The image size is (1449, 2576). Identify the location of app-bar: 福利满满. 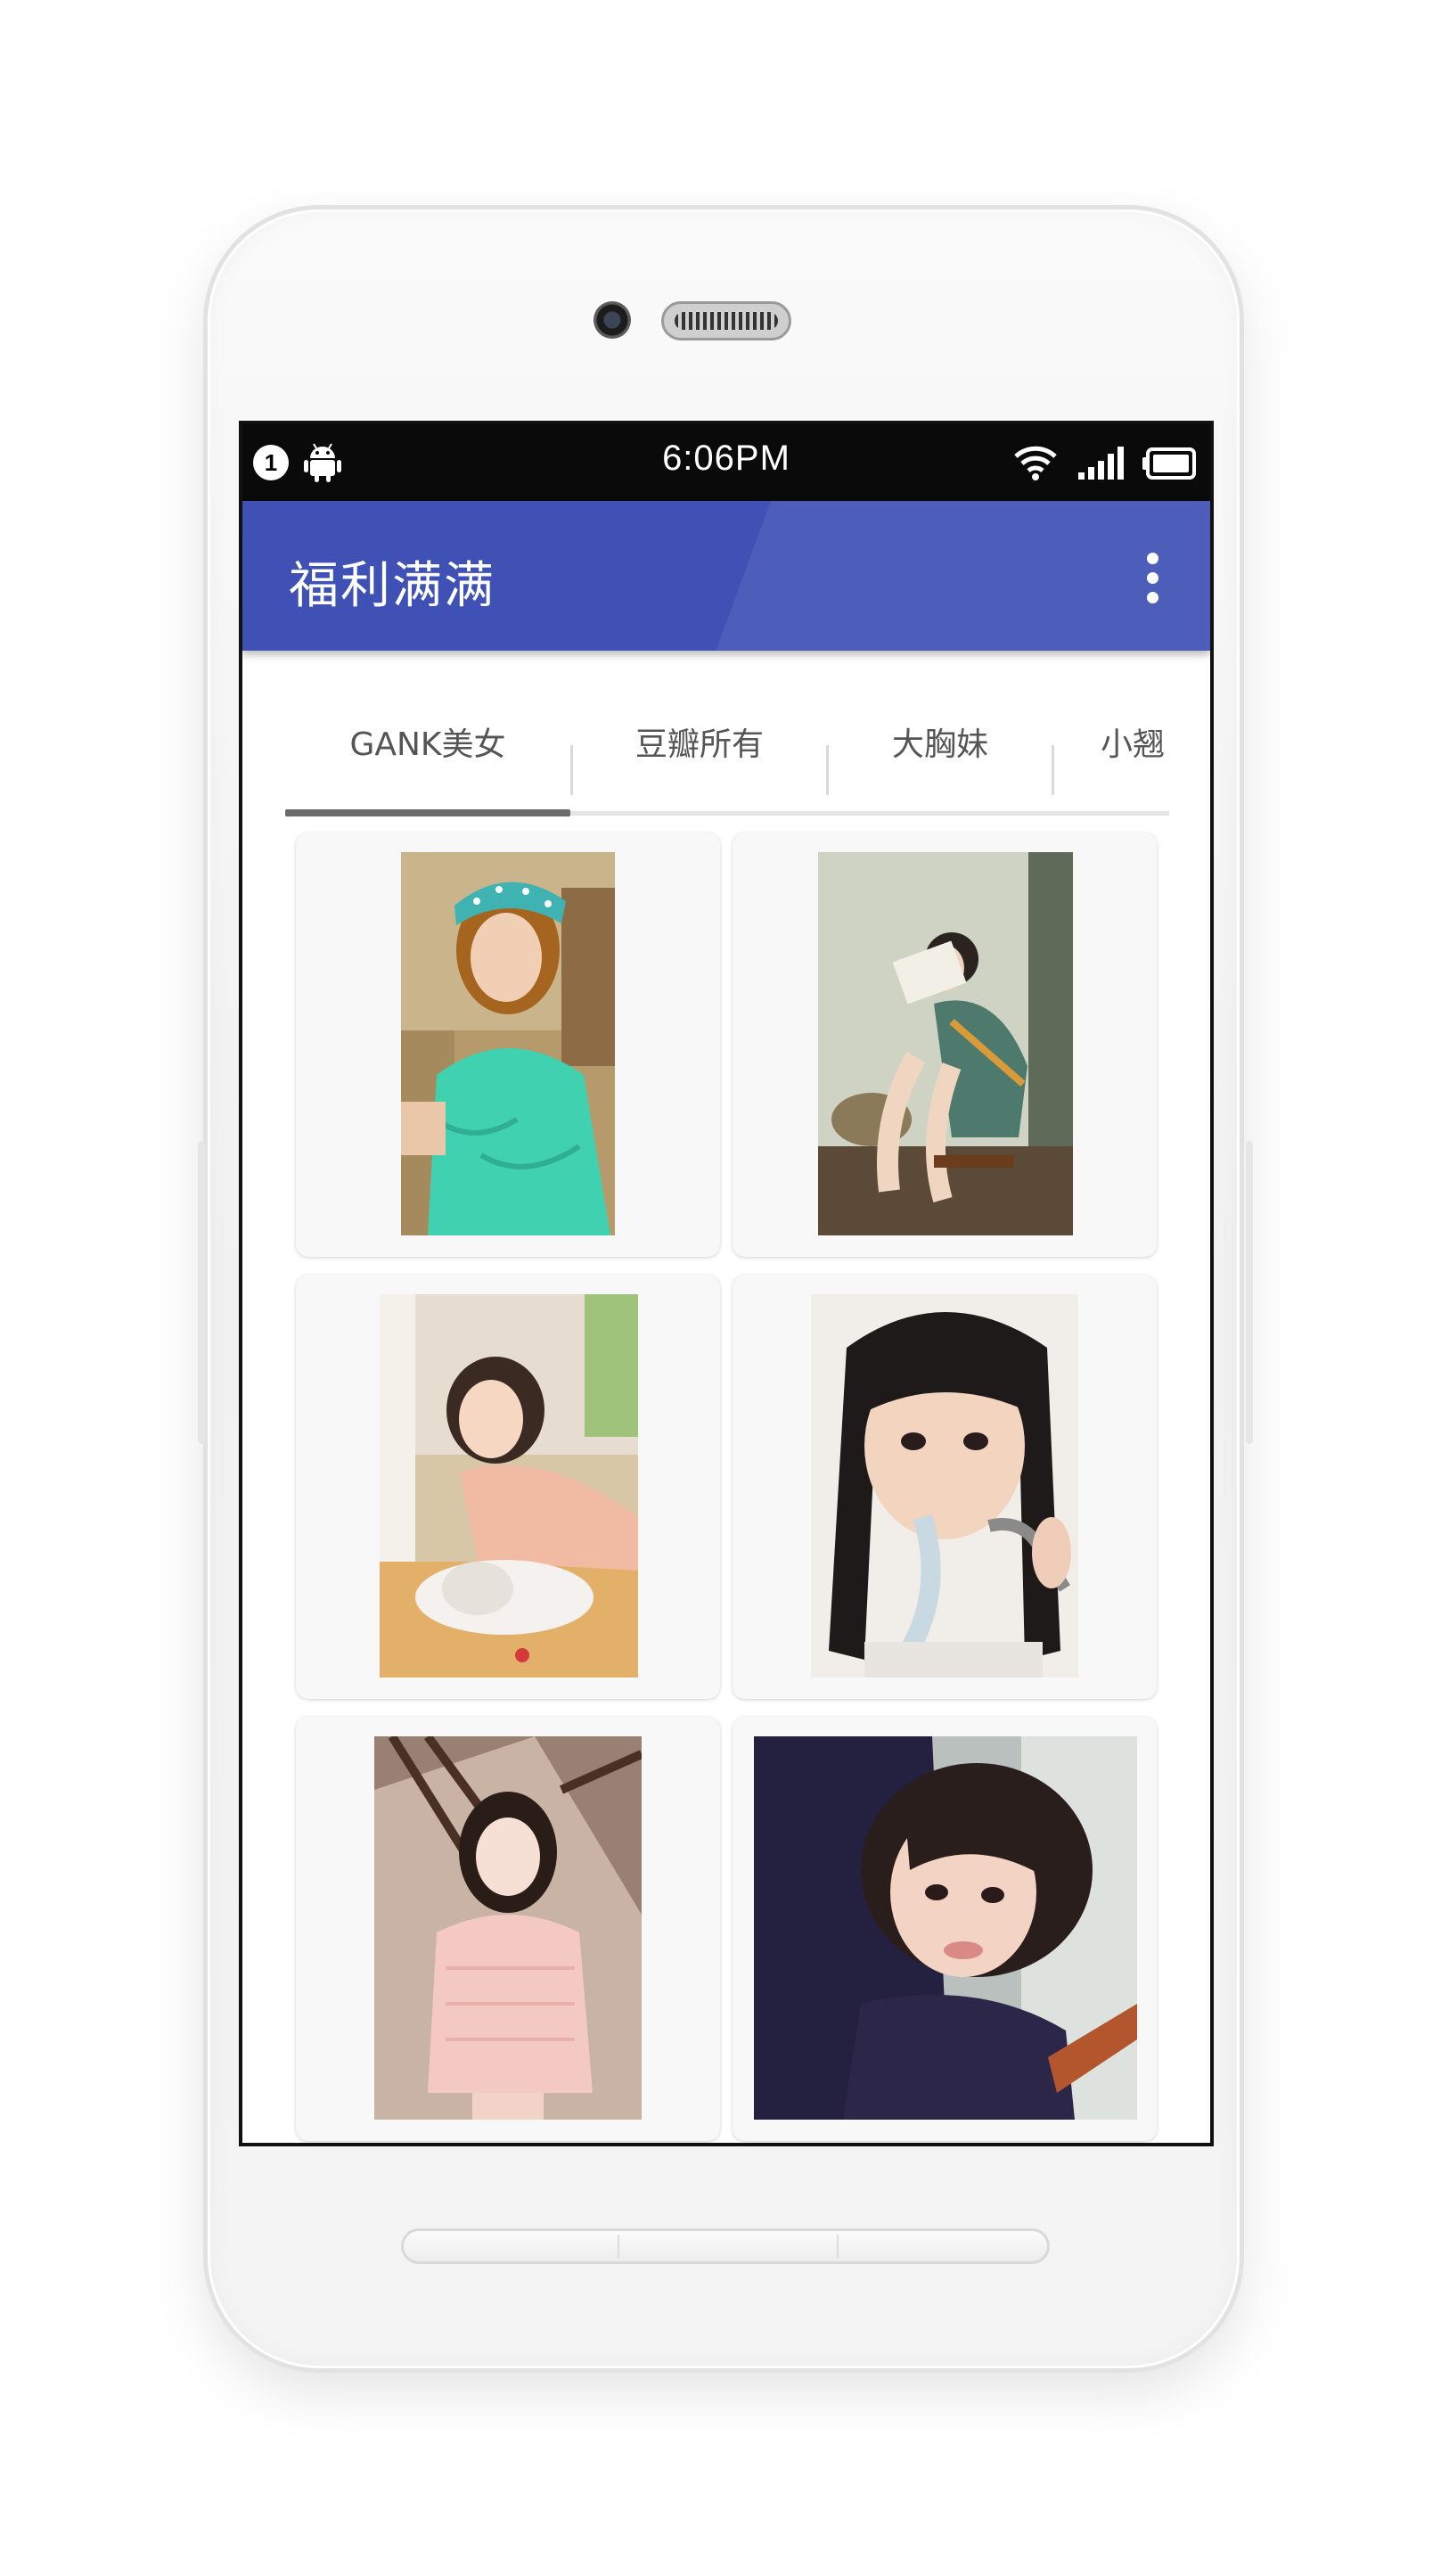
(726, 576).